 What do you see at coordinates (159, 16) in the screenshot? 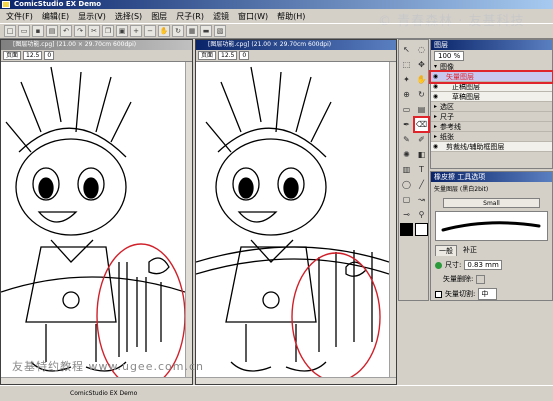
I see `menu-layer: 图层` at bounding box center [159, 16].